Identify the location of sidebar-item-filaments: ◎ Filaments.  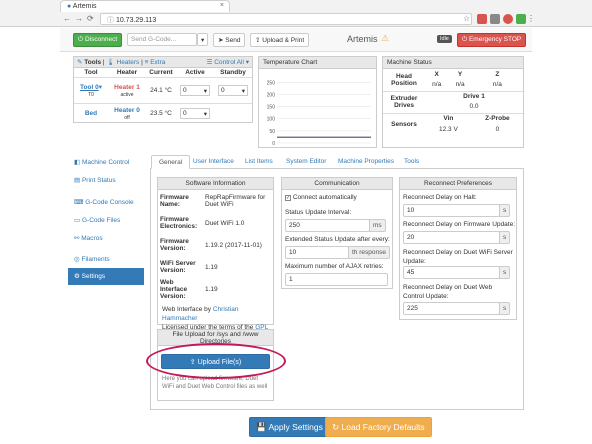
(106, 259).